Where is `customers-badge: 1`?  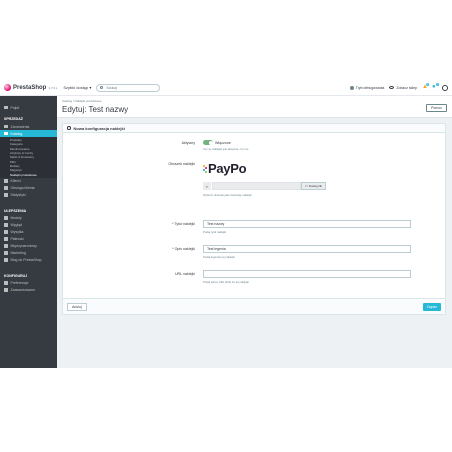 customers-badge: 1 is located at coordinates (437, 84).